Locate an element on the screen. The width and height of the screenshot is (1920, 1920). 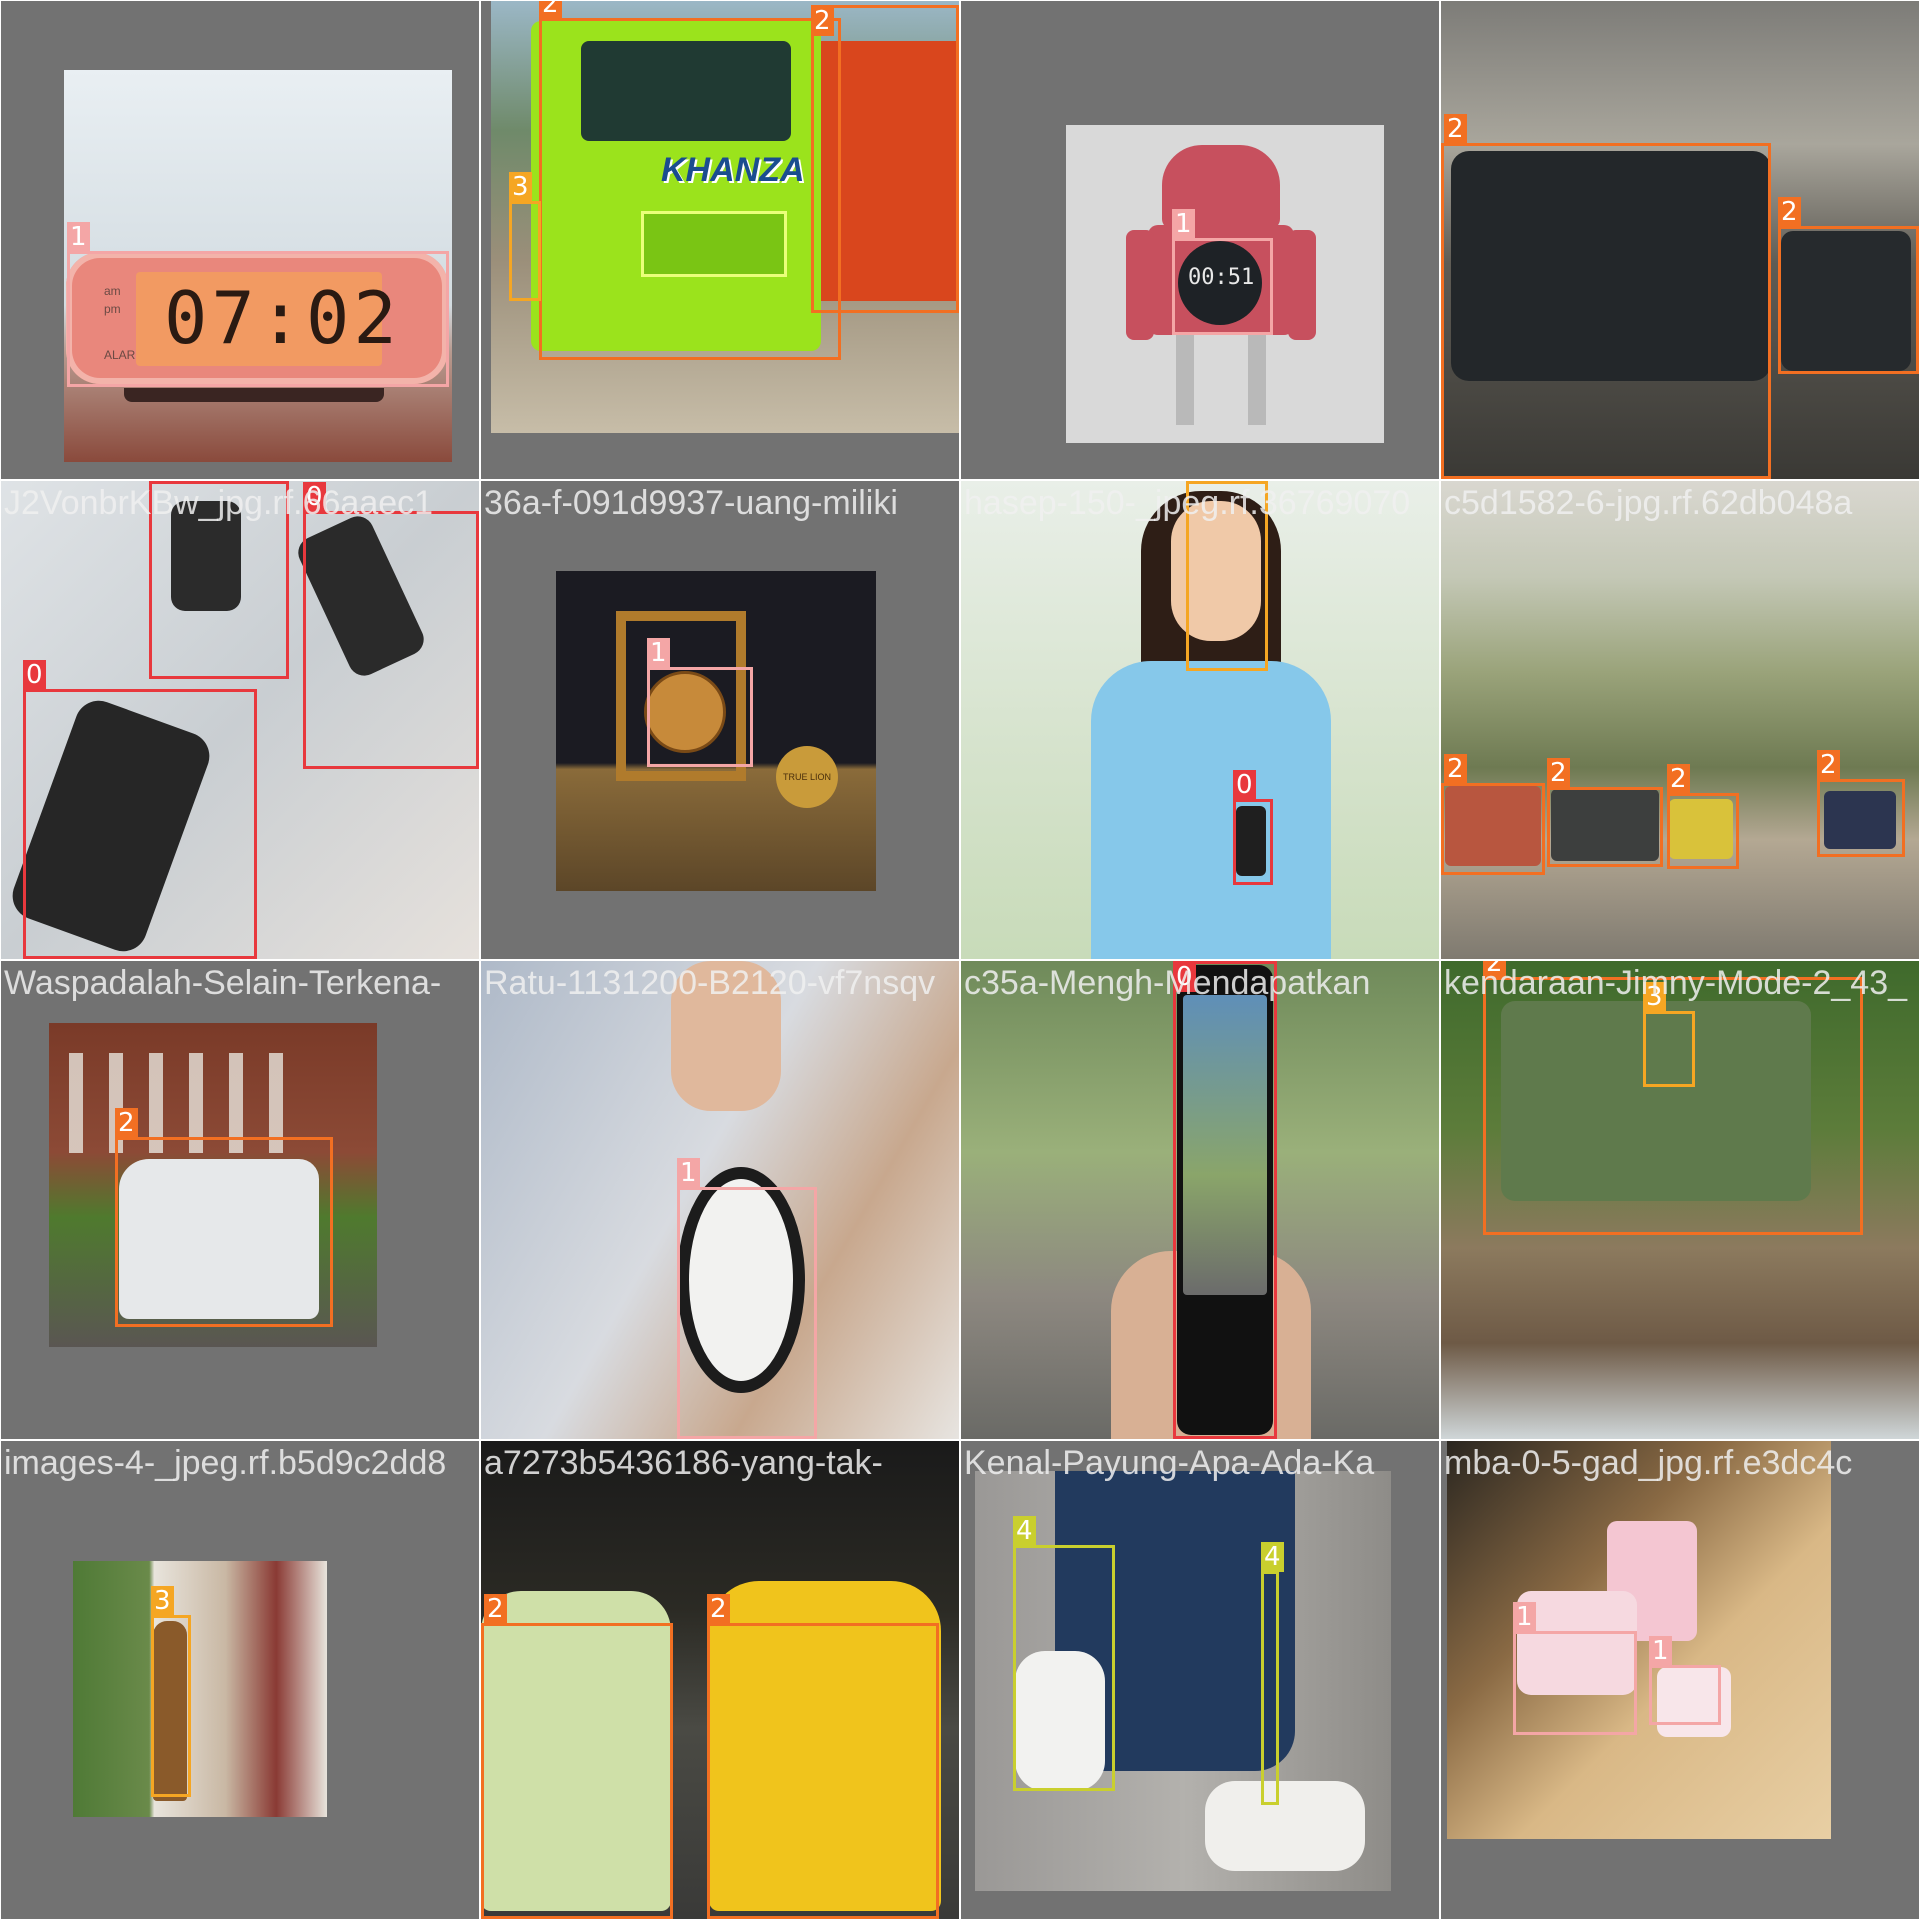
photo-man-door is located at coordinates (200, 1689).